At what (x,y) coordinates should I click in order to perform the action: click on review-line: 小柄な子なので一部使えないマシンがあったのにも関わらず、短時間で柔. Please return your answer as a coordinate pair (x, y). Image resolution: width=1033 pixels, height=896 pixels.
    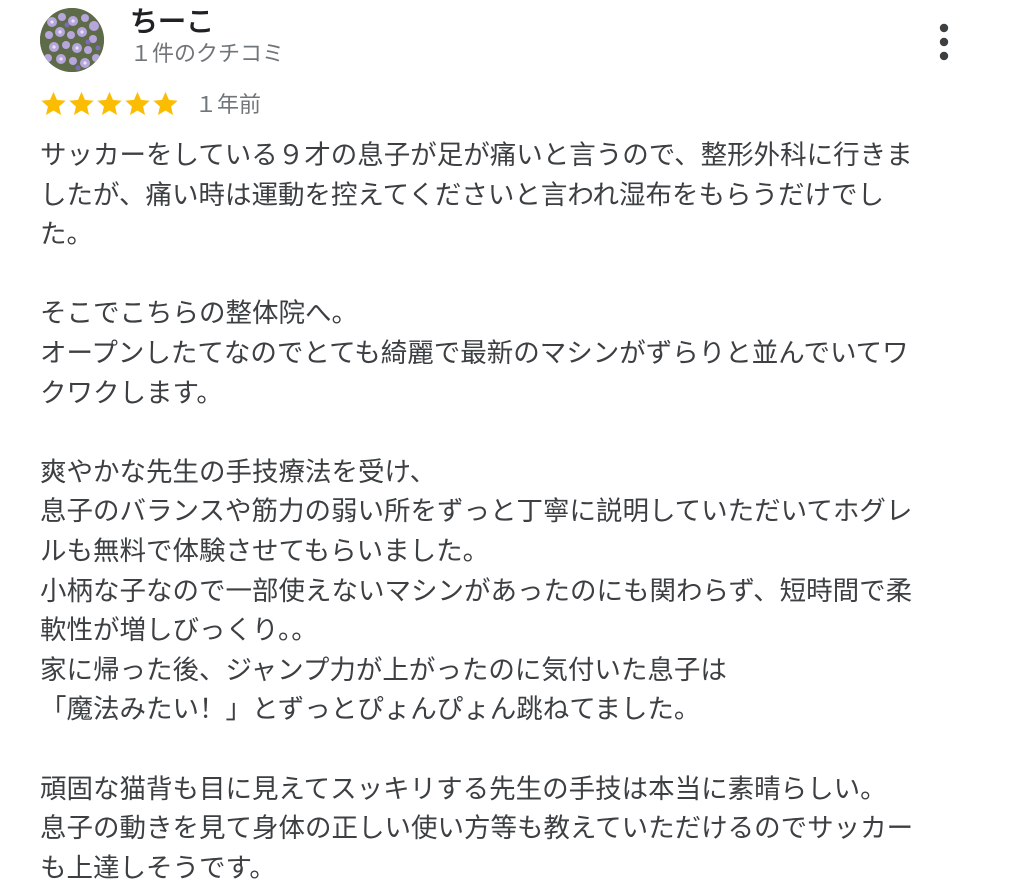
    Looking at the image, I should click on (476, 591).